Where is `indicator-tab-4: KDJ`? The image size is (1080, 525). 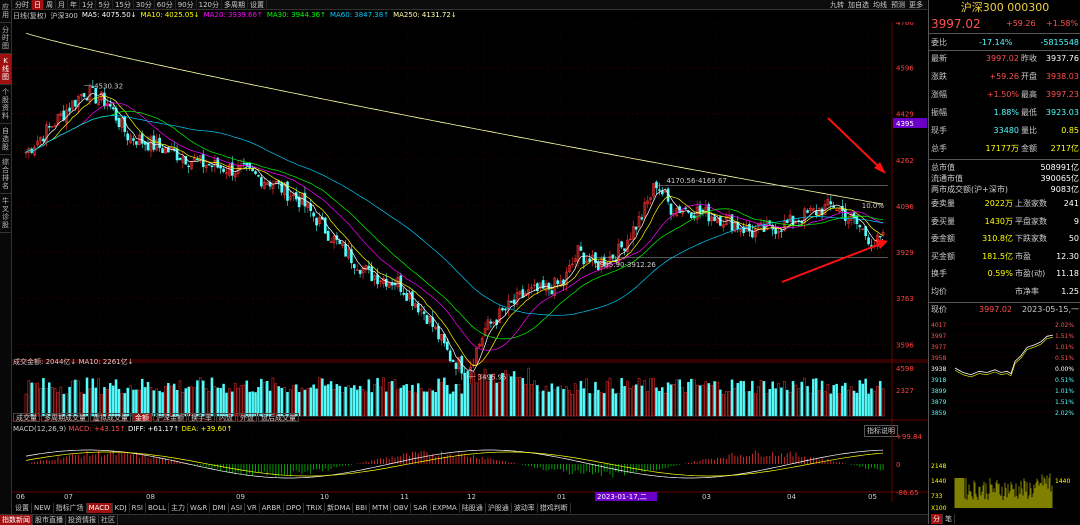 indicator-tab-4: KDJ is located at coordinates (121, 508).